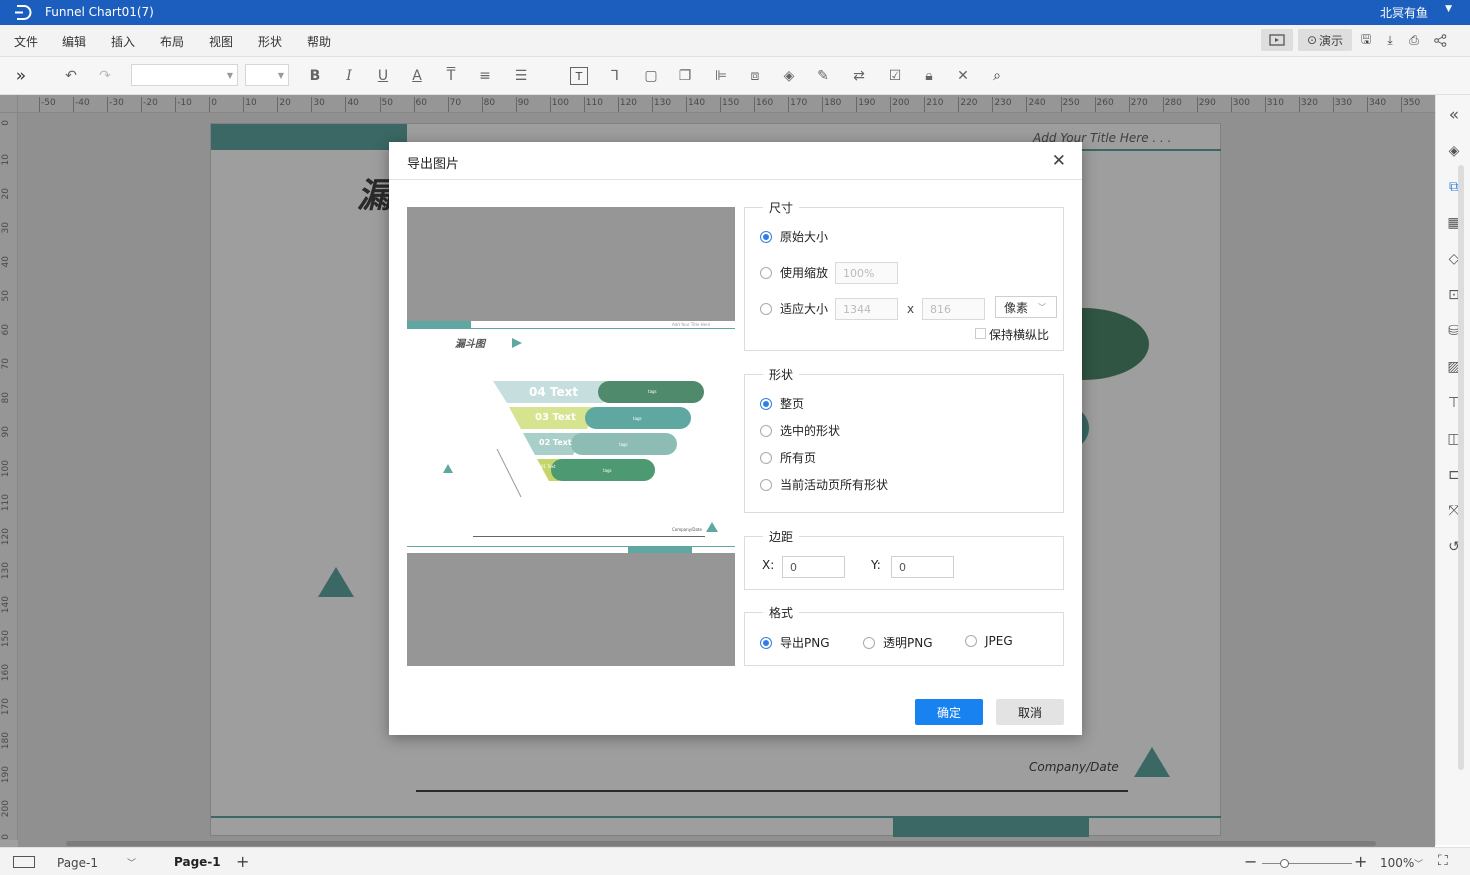 The width and height of the screenshot is (1470, 875). Describe the element at coordinates (21, 76) in the screenshot. I see `expand-panel-icon: »` at that location.